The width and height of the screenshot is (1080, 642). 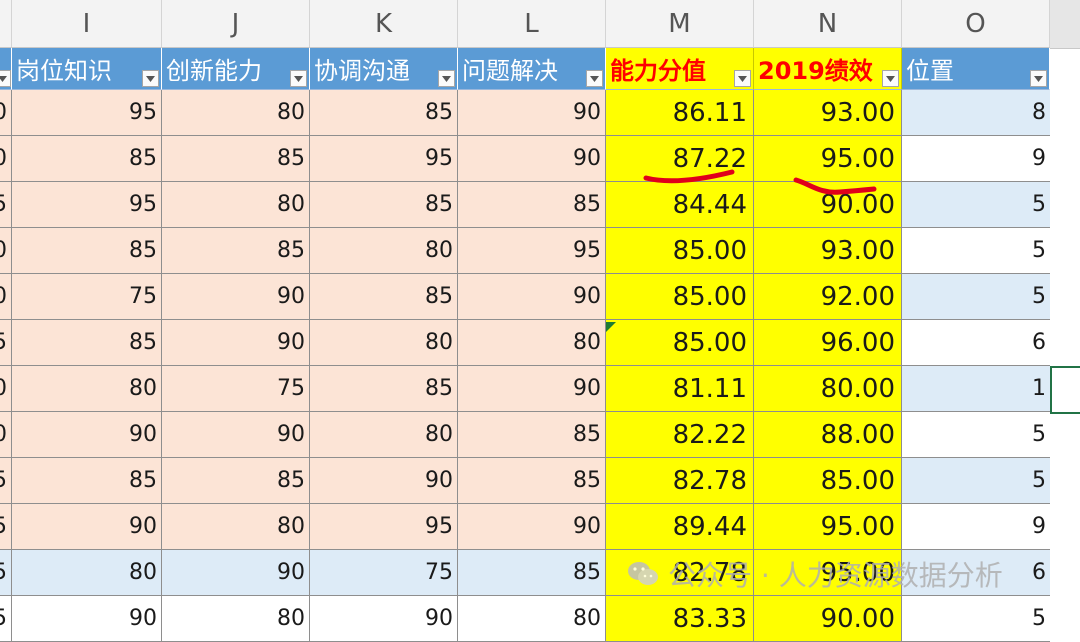 What do you see at coordinates (532, 159) in the screenshot?
I see `cell-l-row-2: 90` at bounding box center [532, 159].